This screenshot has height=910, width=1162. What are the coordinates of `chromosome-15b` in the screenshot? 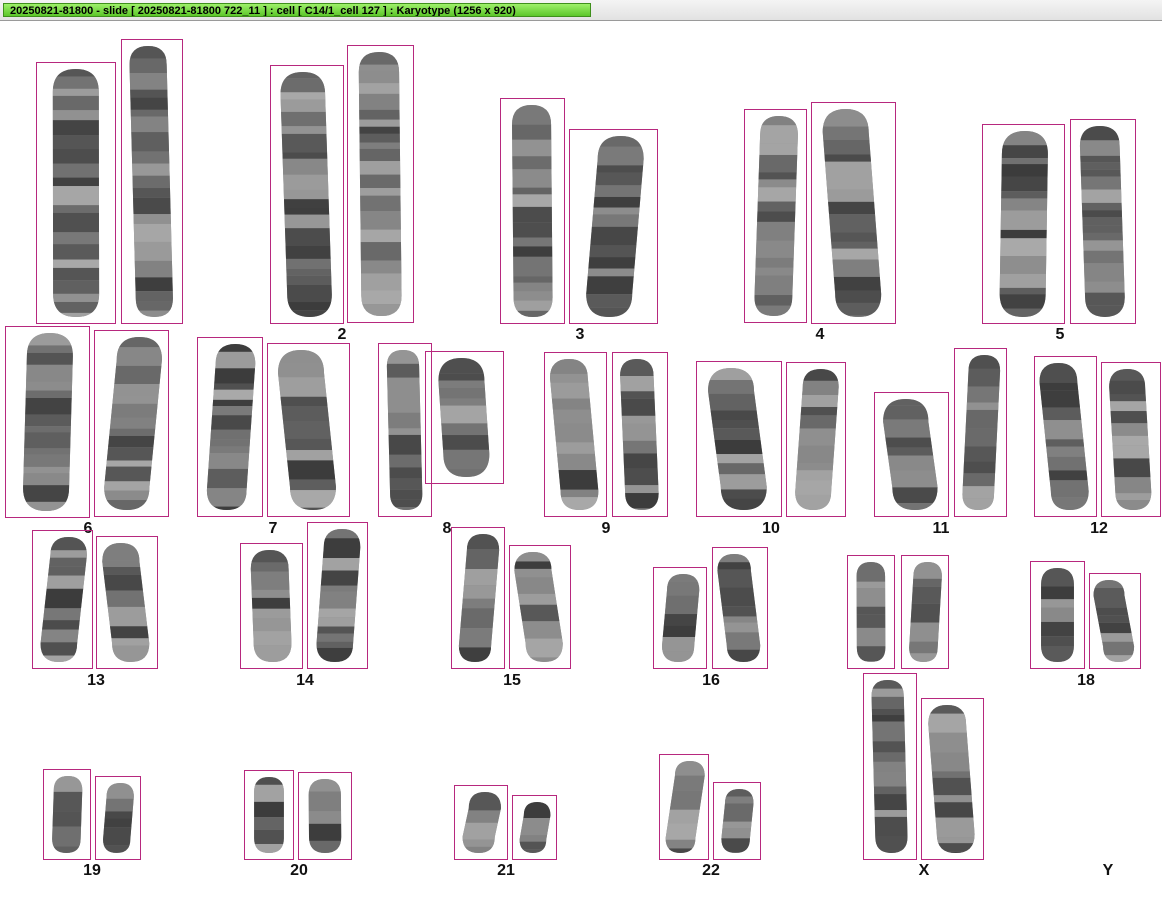 It's located at (540, 607).